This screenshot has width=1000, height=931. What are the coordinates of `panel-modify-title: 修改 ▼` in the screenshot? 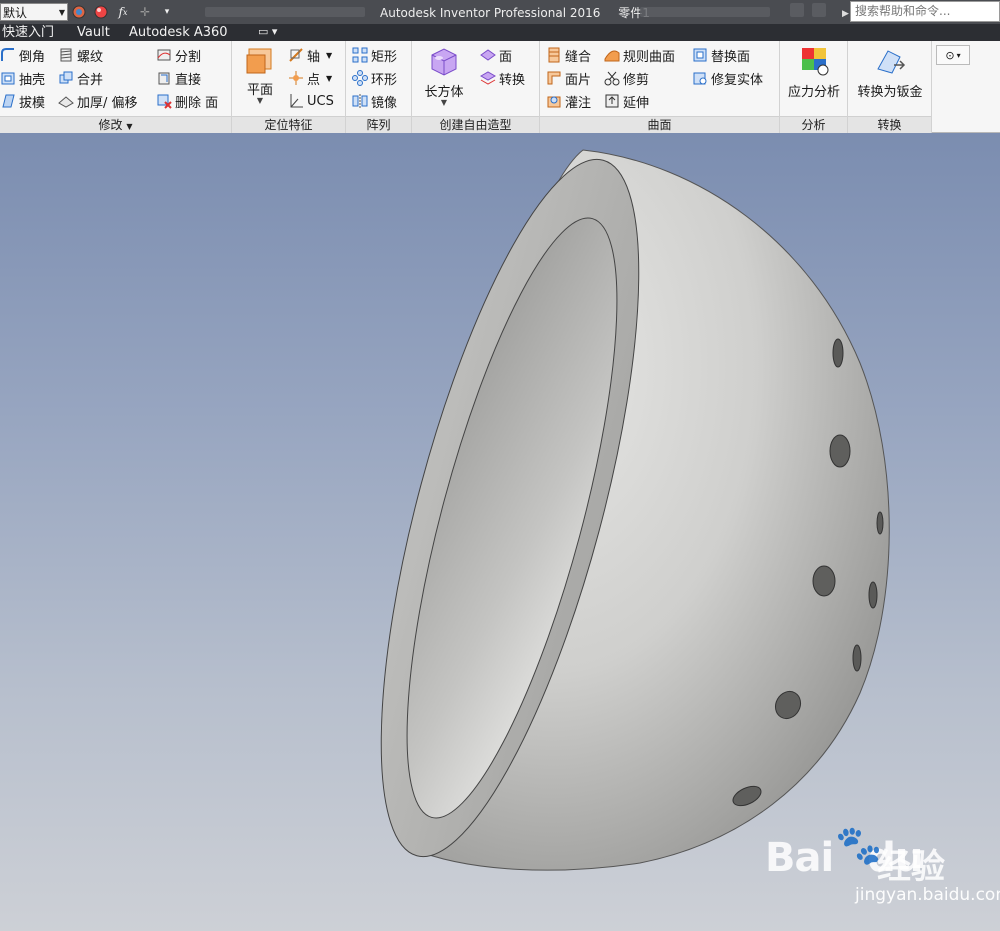 It's located at (115, 124).